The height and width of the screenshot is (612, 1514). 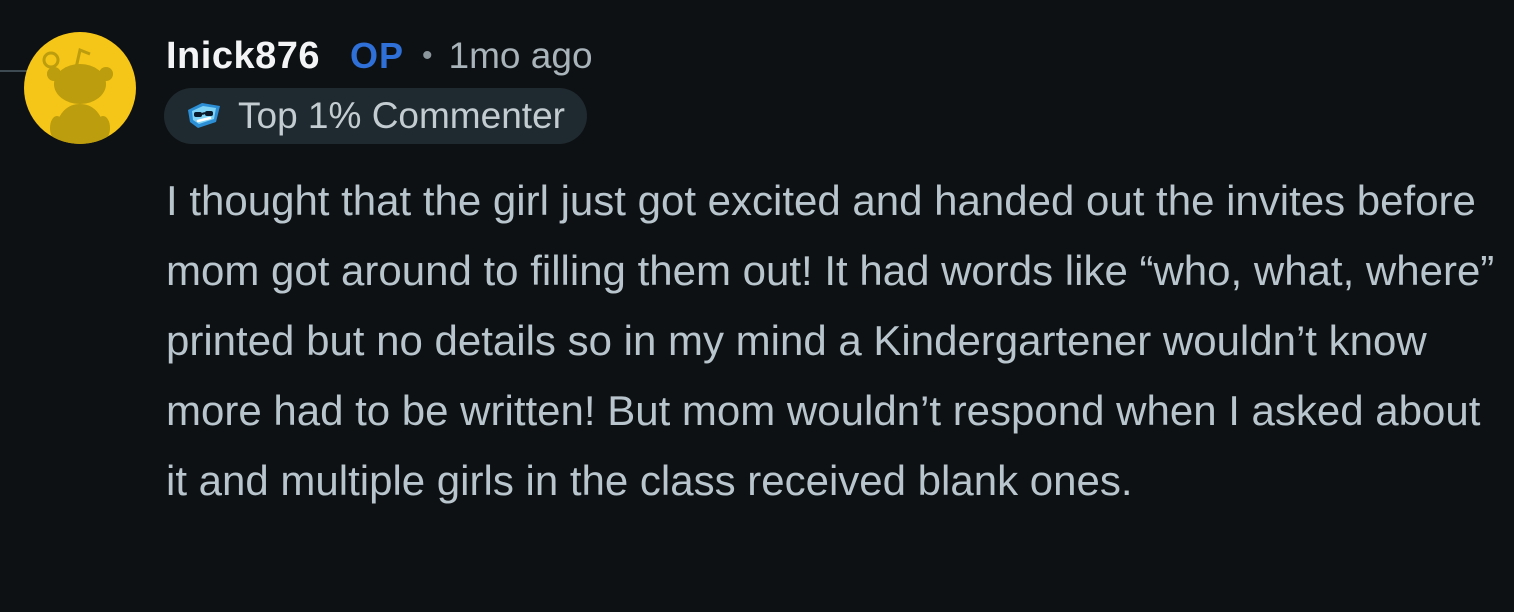 I want to click on flair-label: Top 1% Commenter, so click(x=401, y=115).